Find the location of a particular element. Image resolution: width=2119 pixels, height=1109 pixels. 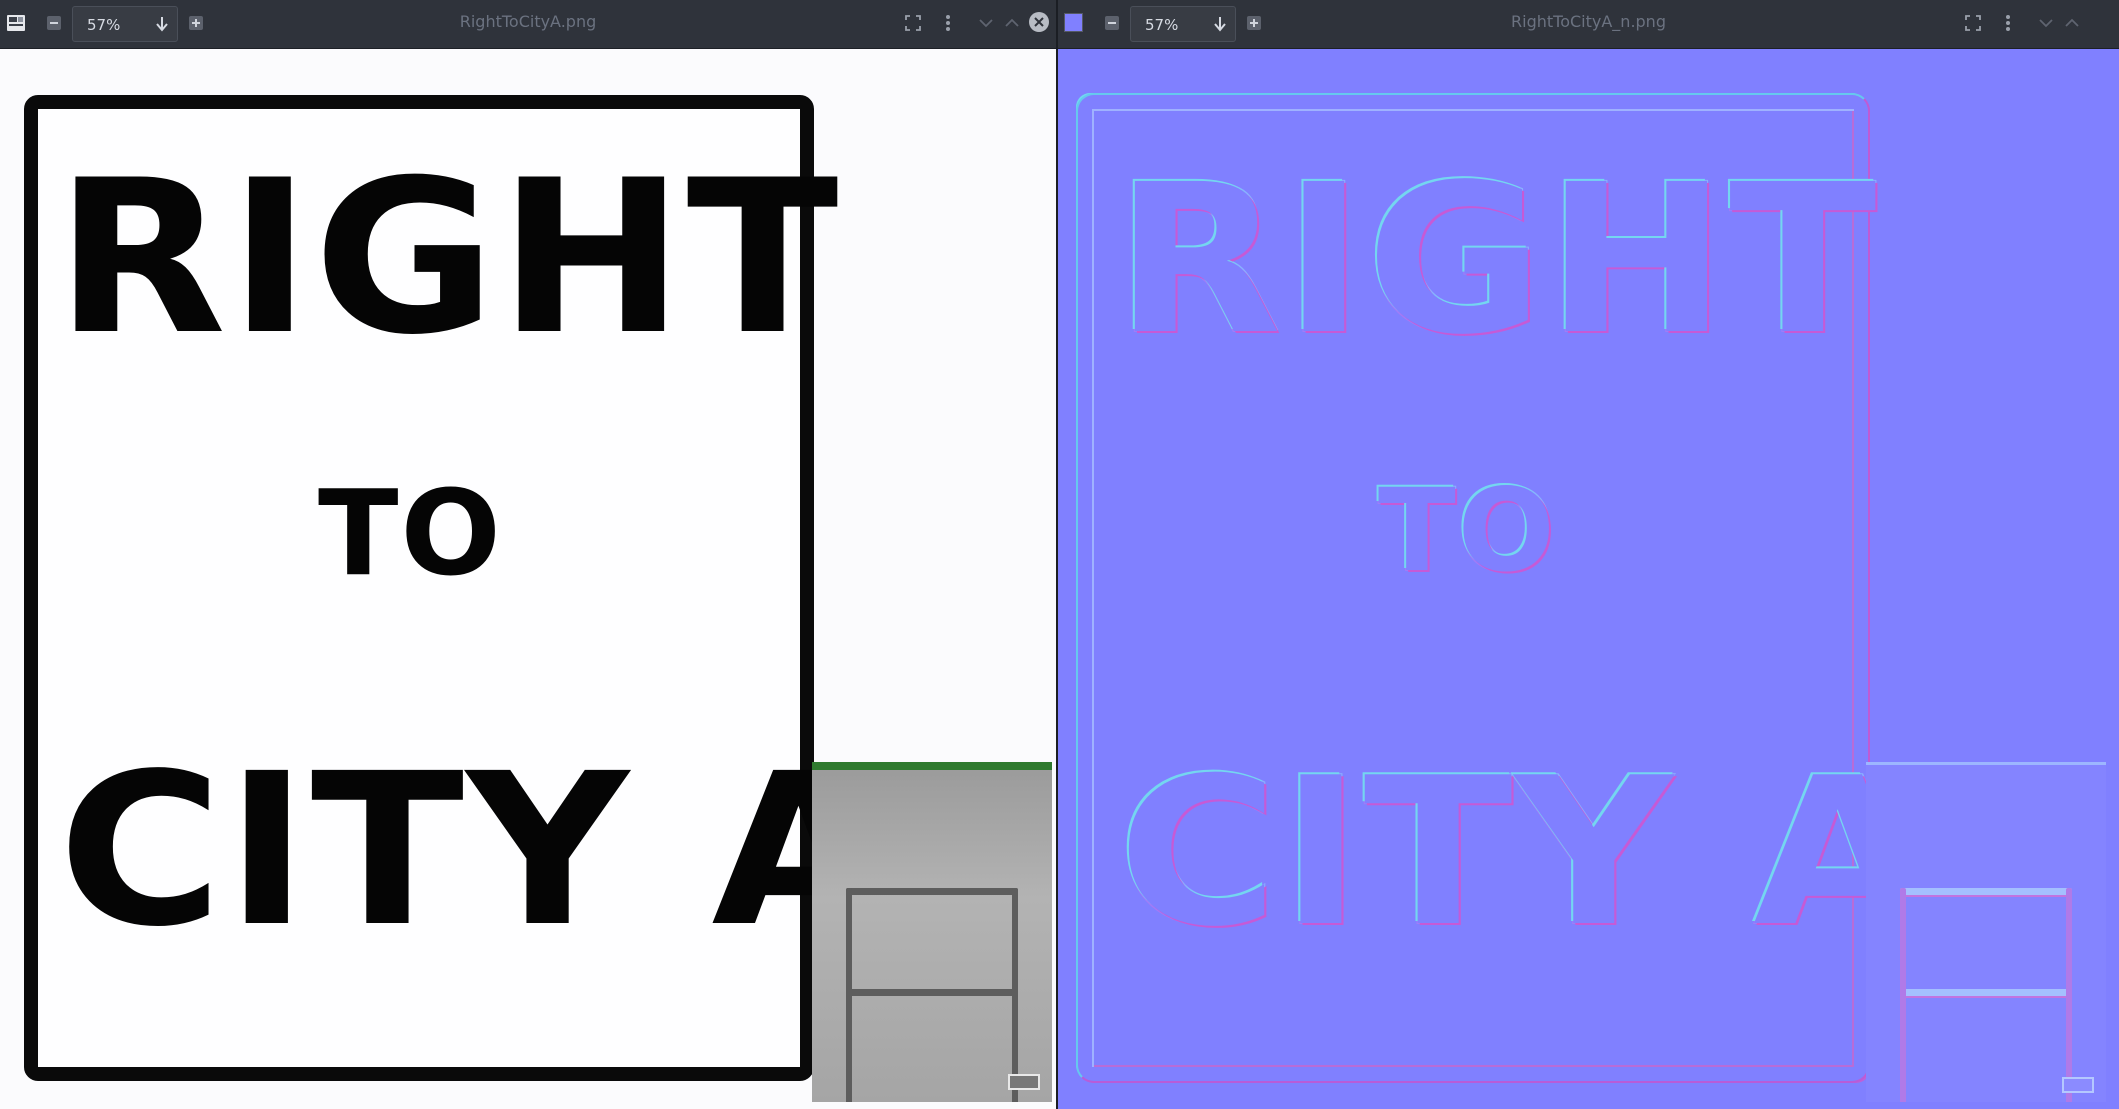

viewer-app-icon is located at coordinates (16, 23).